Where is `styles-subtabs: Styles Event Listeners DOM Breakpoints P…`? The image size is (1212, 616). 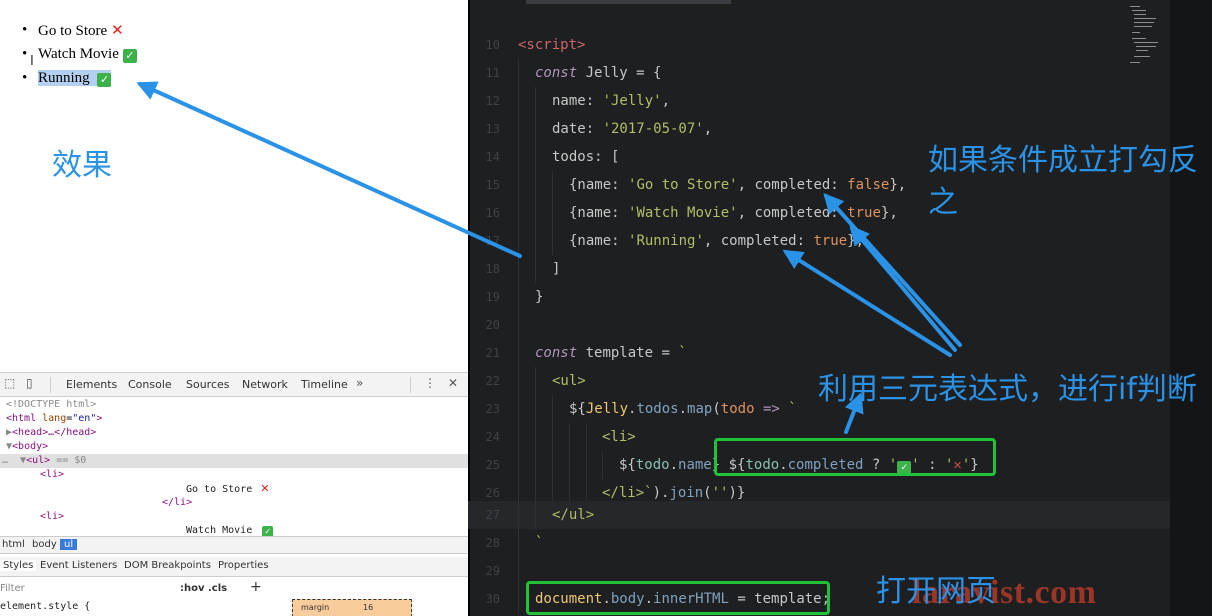 styles-subtabs: Styles Event Listeners DOM Breakpoints P… is located at coordinates (234, 567).